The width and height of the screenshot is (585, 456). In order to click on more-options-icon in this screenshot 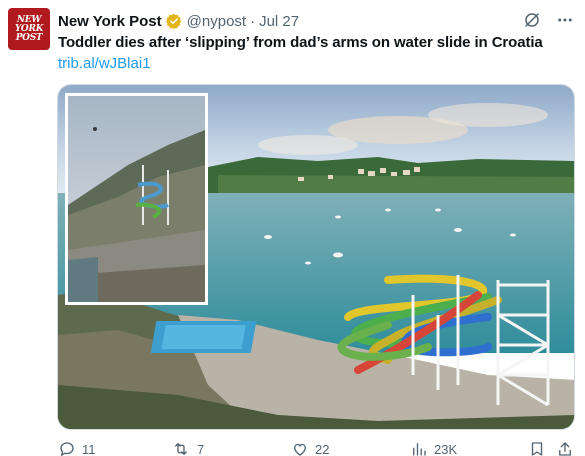, I will do `click(565, 20)`.